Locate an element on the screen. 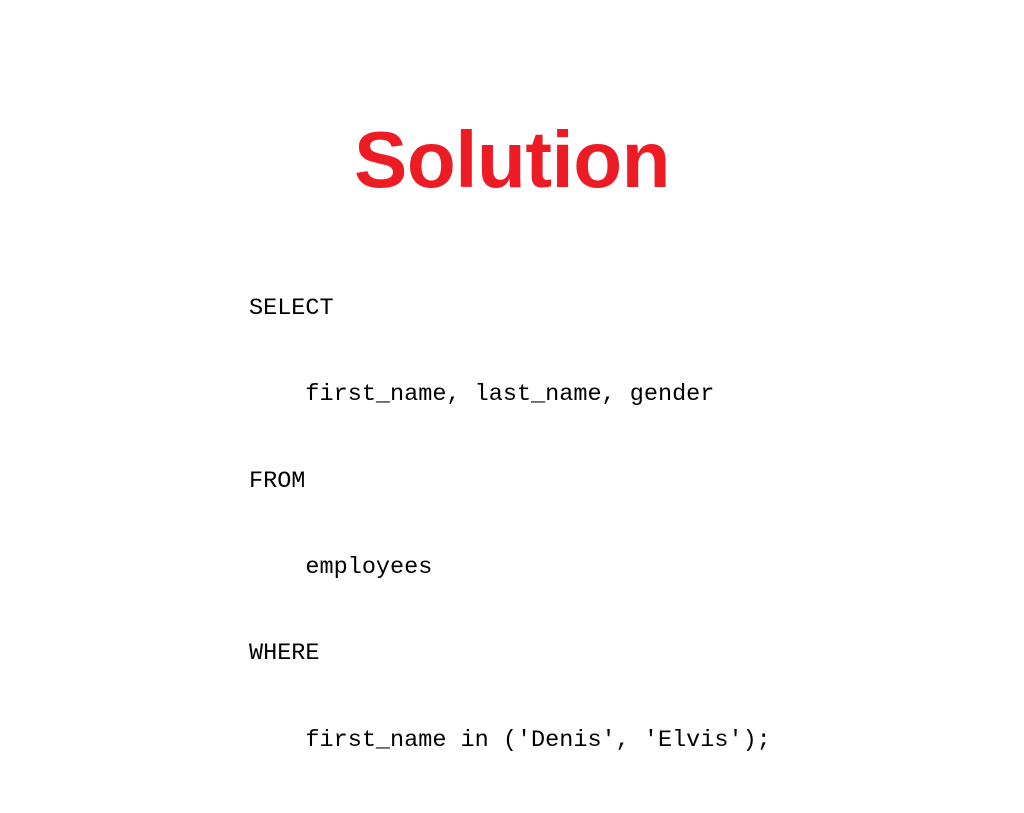 The width and height of the screenshot is (1024, 813). code-line: employees is located at coordinates (341, 567).